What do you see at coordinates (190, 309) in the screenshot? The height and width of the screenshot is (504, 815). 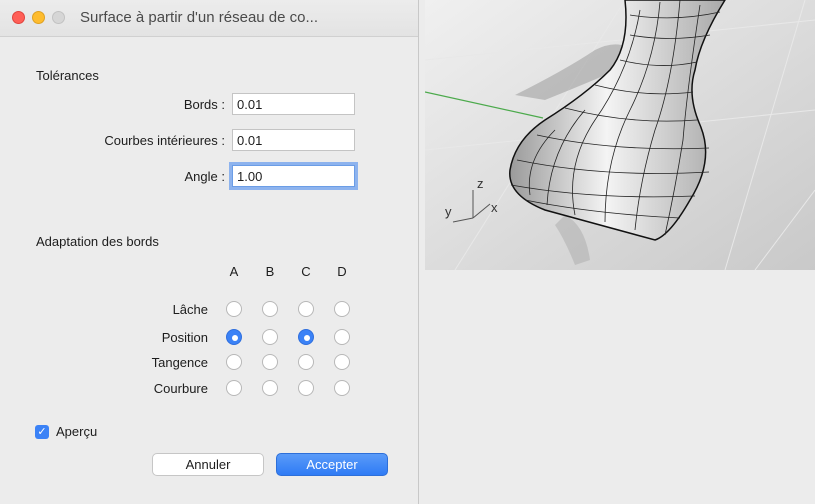 I see `row-label-loose: Lâche` at bounding box center [190, 309].